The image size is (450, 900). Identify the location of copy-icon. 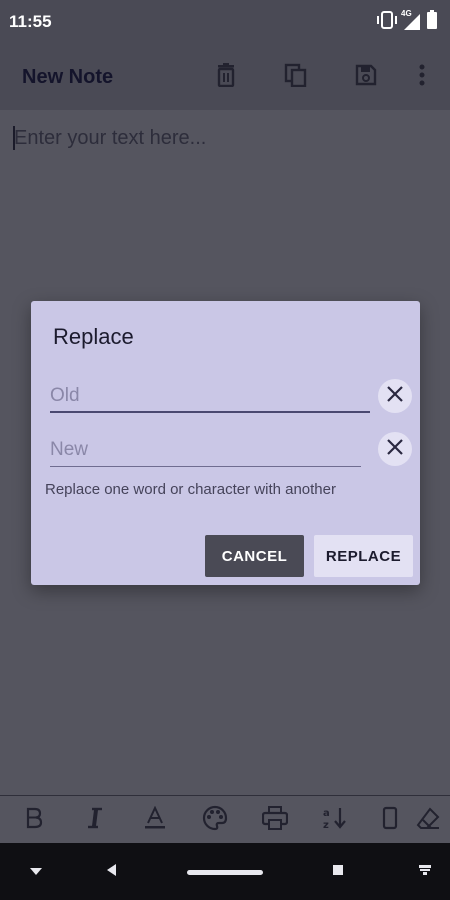
(296, 77).